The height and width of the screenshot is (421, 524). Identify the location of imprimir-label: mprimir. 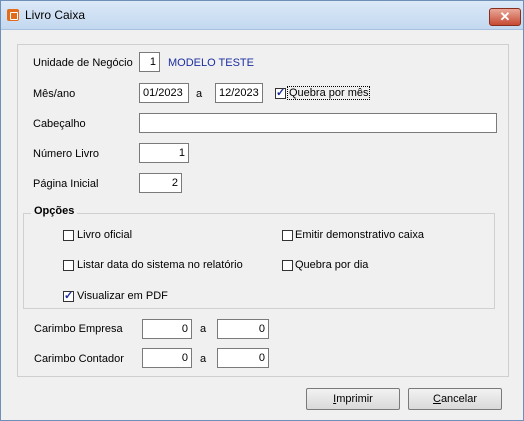
(354, 399).